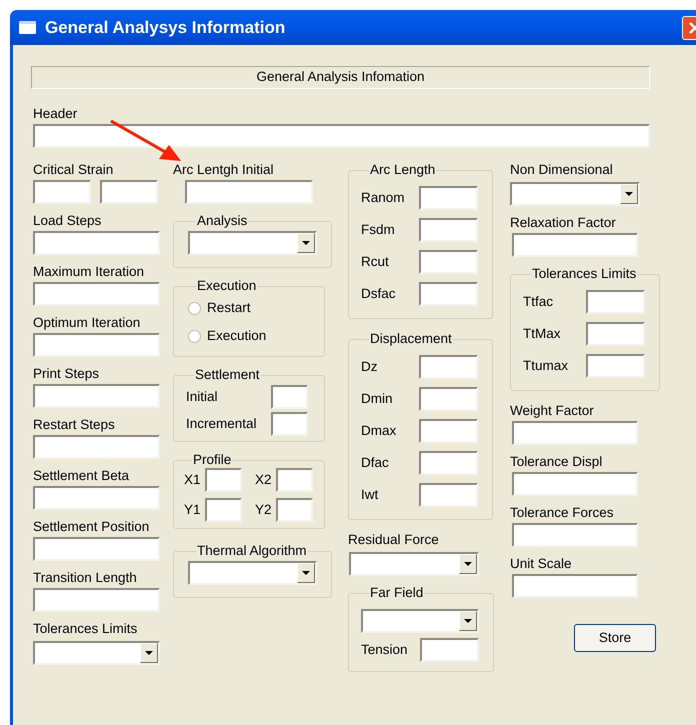  I want to click on field-label: Dfac, so click(375, 463).